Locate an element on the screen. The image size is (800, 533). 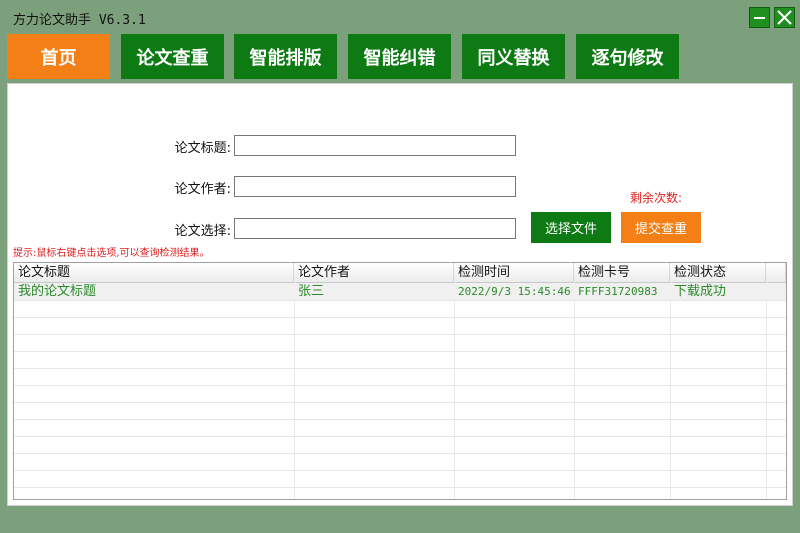
tab-home: 首页 is located at coordinates (58, 56).